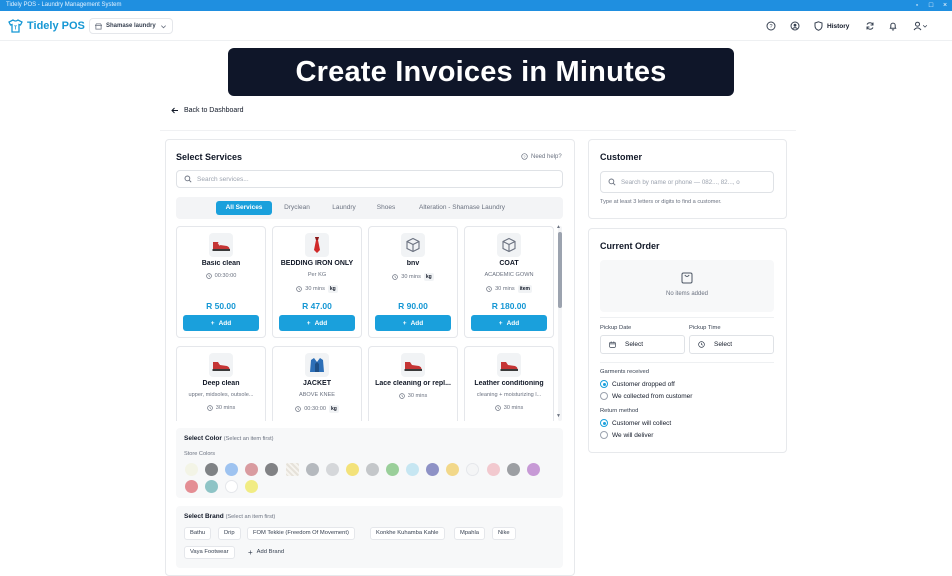 The width and height of the screenshot is (952, 576). Describe the element at coordinates (560, 270) in the screenshot. I see `scrollbar-thumb` at that location.